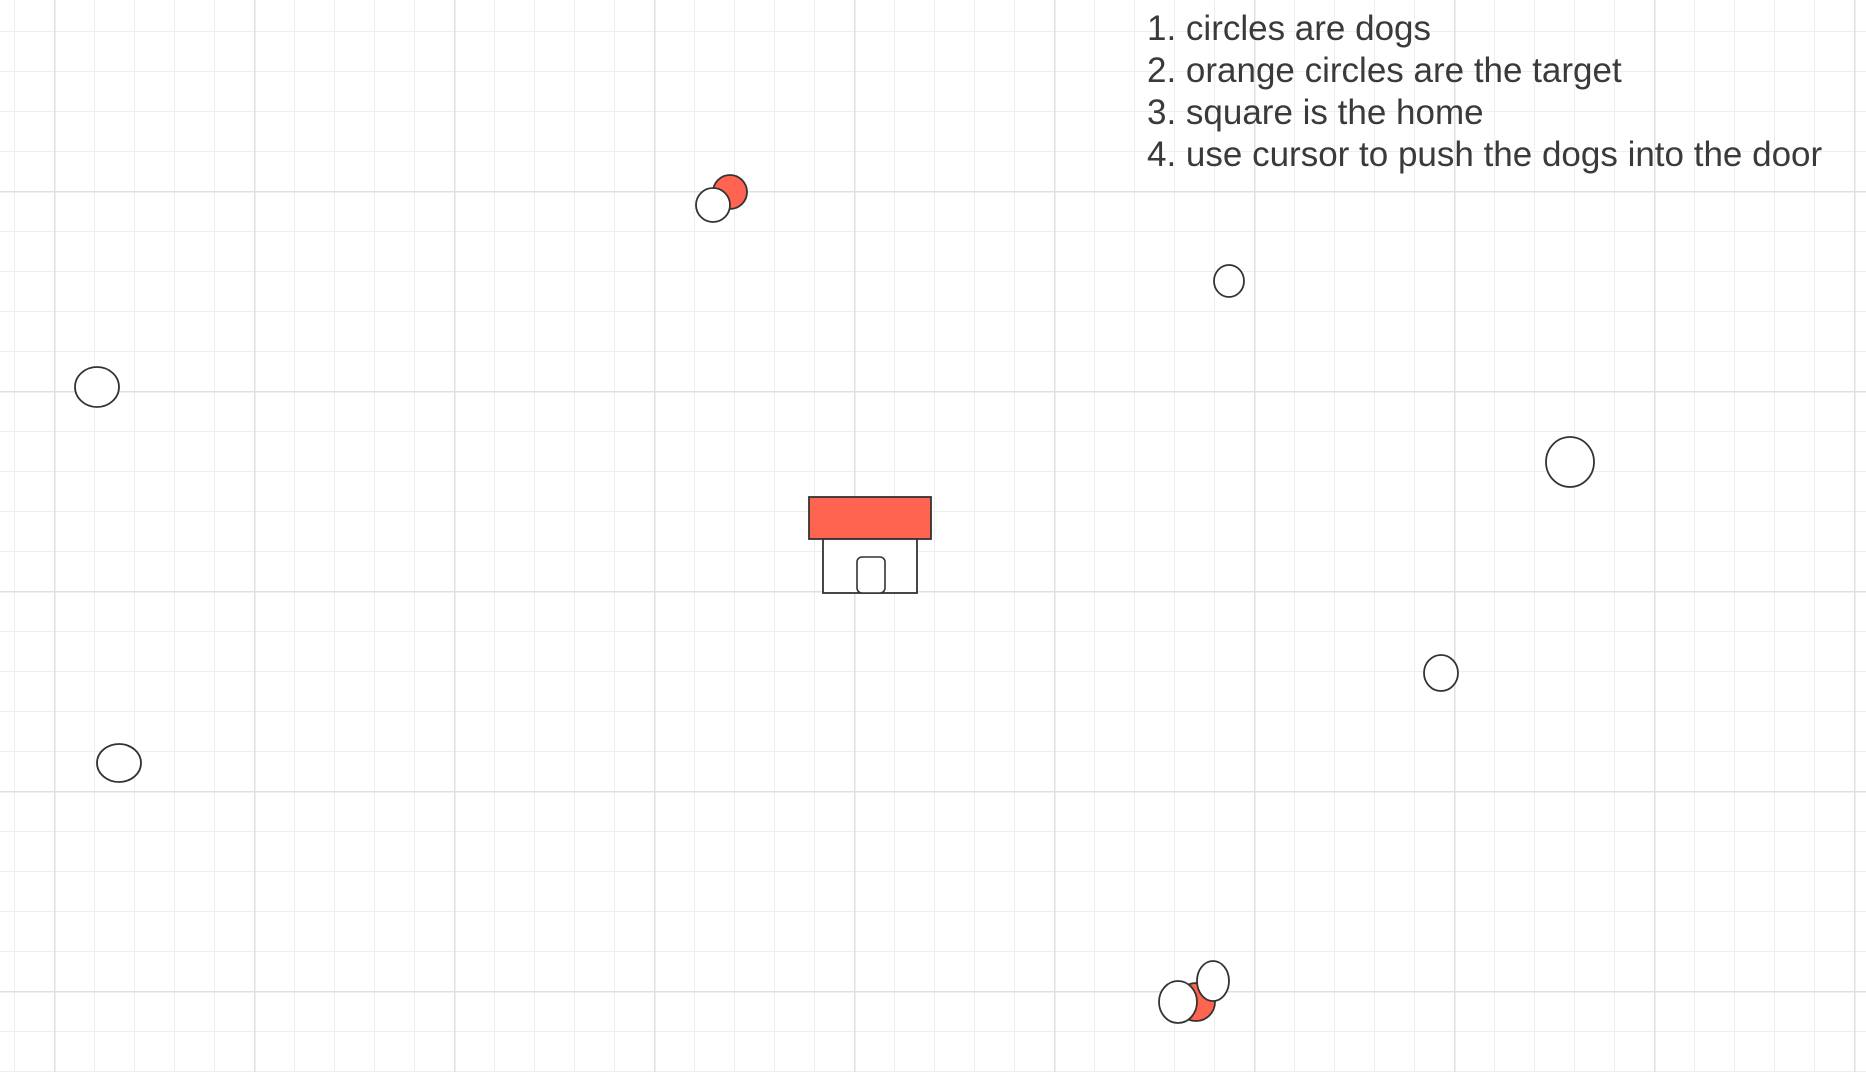  I want to click on home-roof, so click(870, 518).